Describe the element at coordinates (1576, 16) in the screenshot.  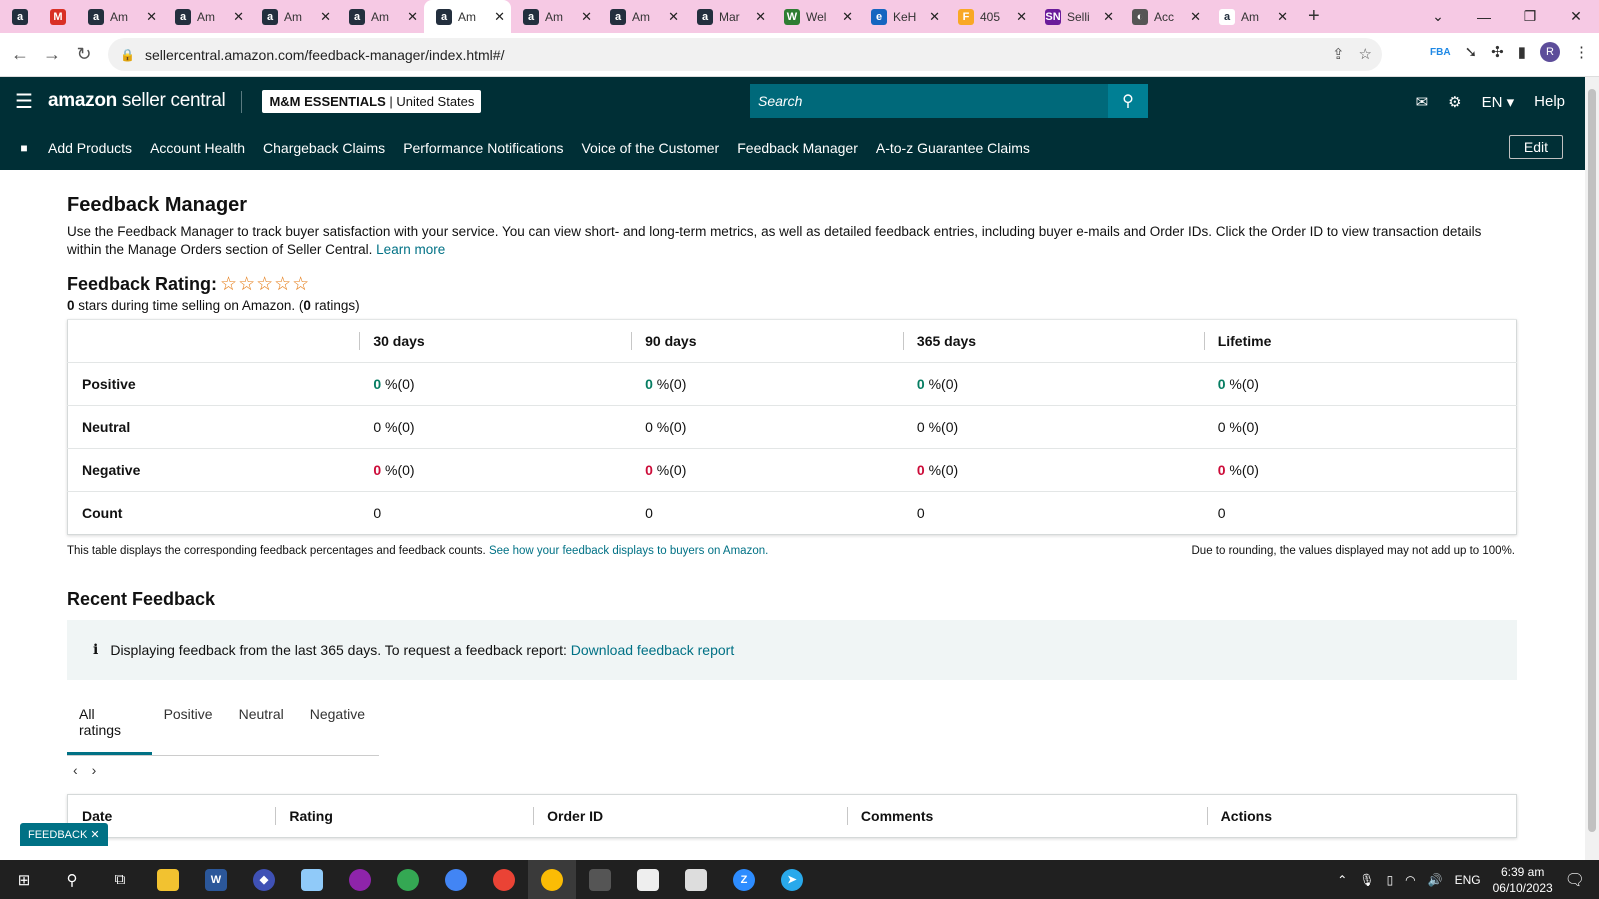
I see `close-window-button: ✕` at that location.